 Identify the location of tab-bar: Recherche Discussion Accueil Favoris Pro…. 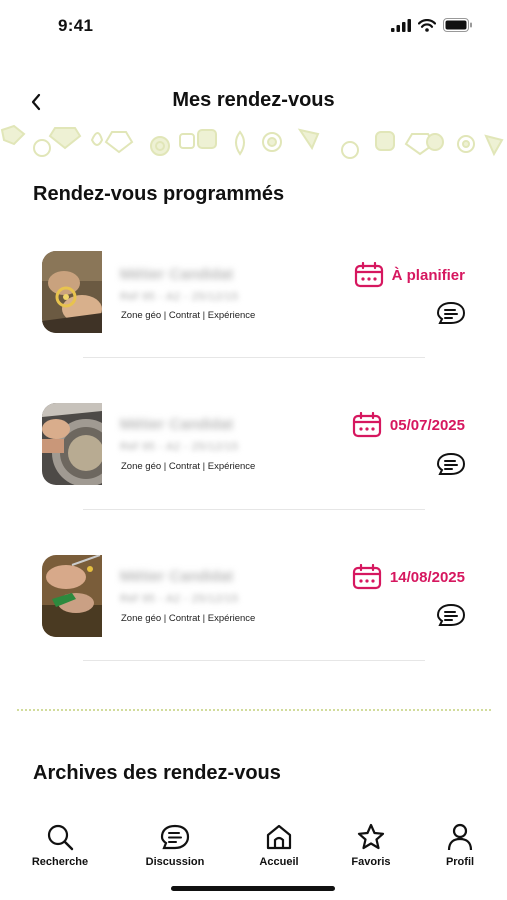
(253, 852).